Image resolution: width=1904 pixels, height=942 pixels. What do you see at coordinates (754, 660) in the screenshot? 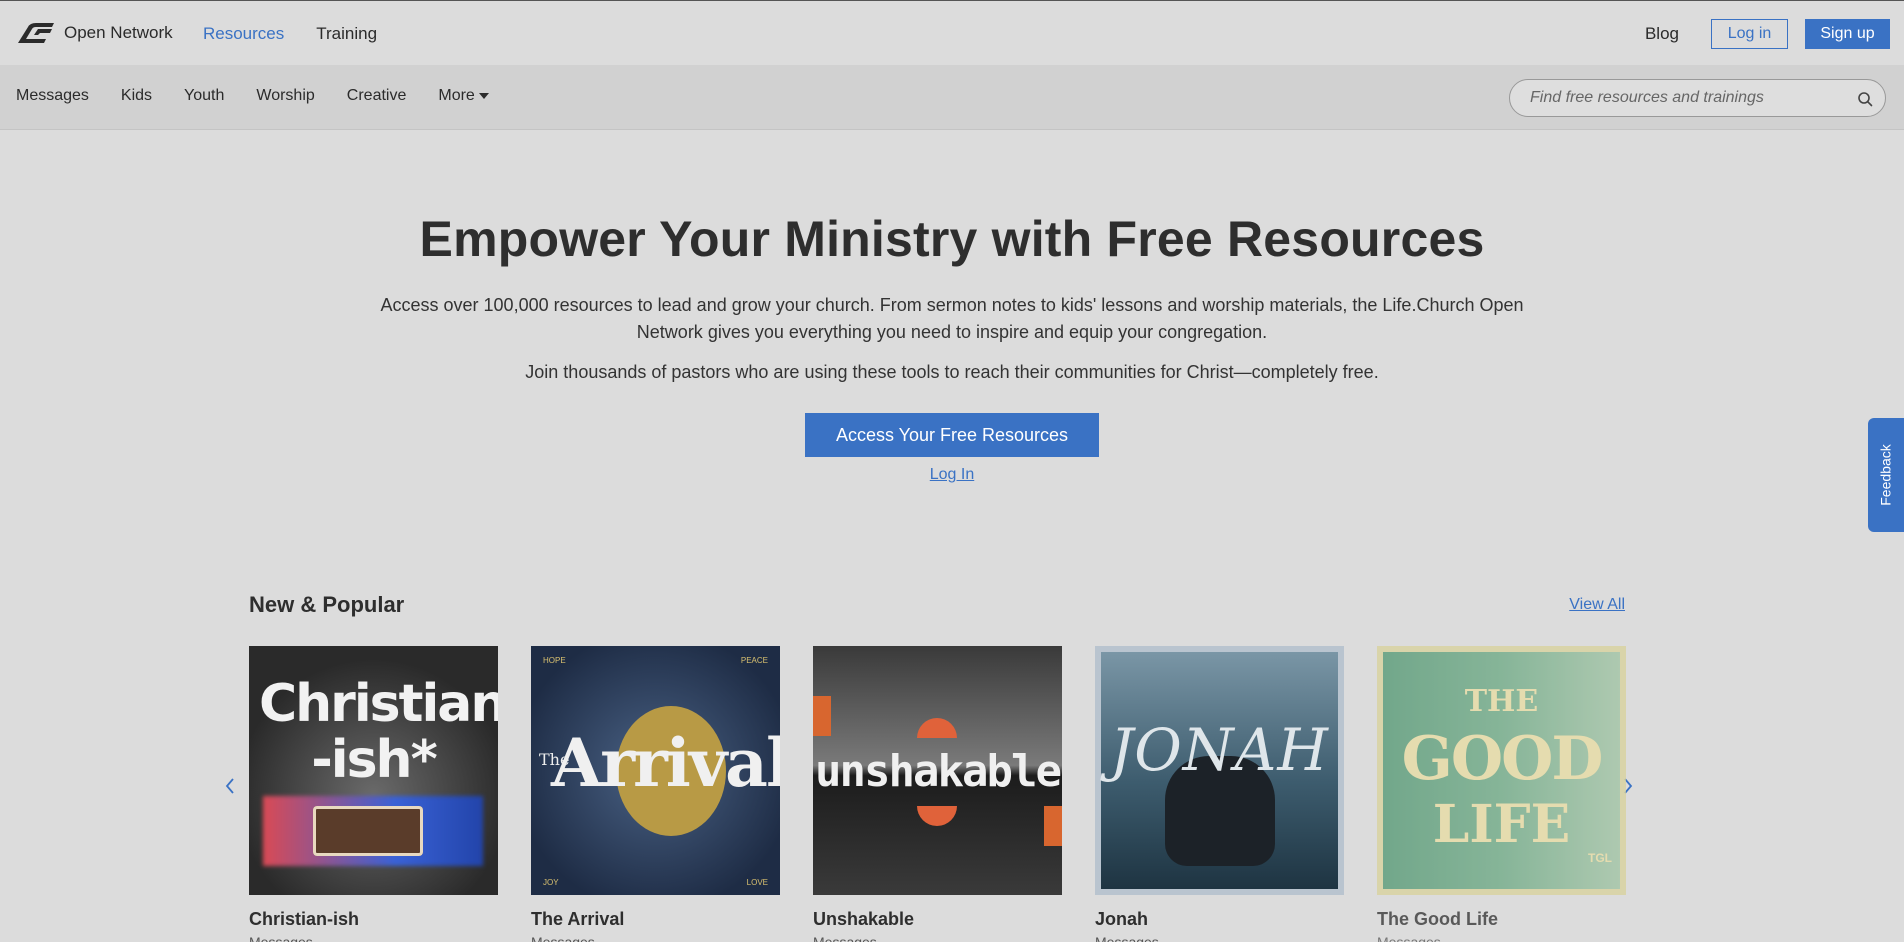
I see `thumb-corner-text: PEACE` at bounding box center [754, 660].